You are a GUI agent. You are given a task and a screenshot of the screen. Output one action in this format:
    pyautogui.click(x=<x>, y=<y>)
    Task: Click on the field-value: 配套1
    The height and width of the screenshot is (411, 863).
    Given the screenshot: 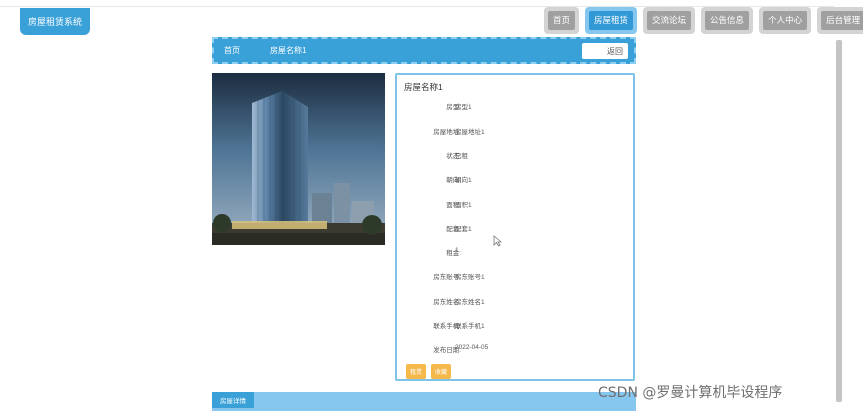 What is the action you would take?
    pyautogui.click(x=463, y=229)
    